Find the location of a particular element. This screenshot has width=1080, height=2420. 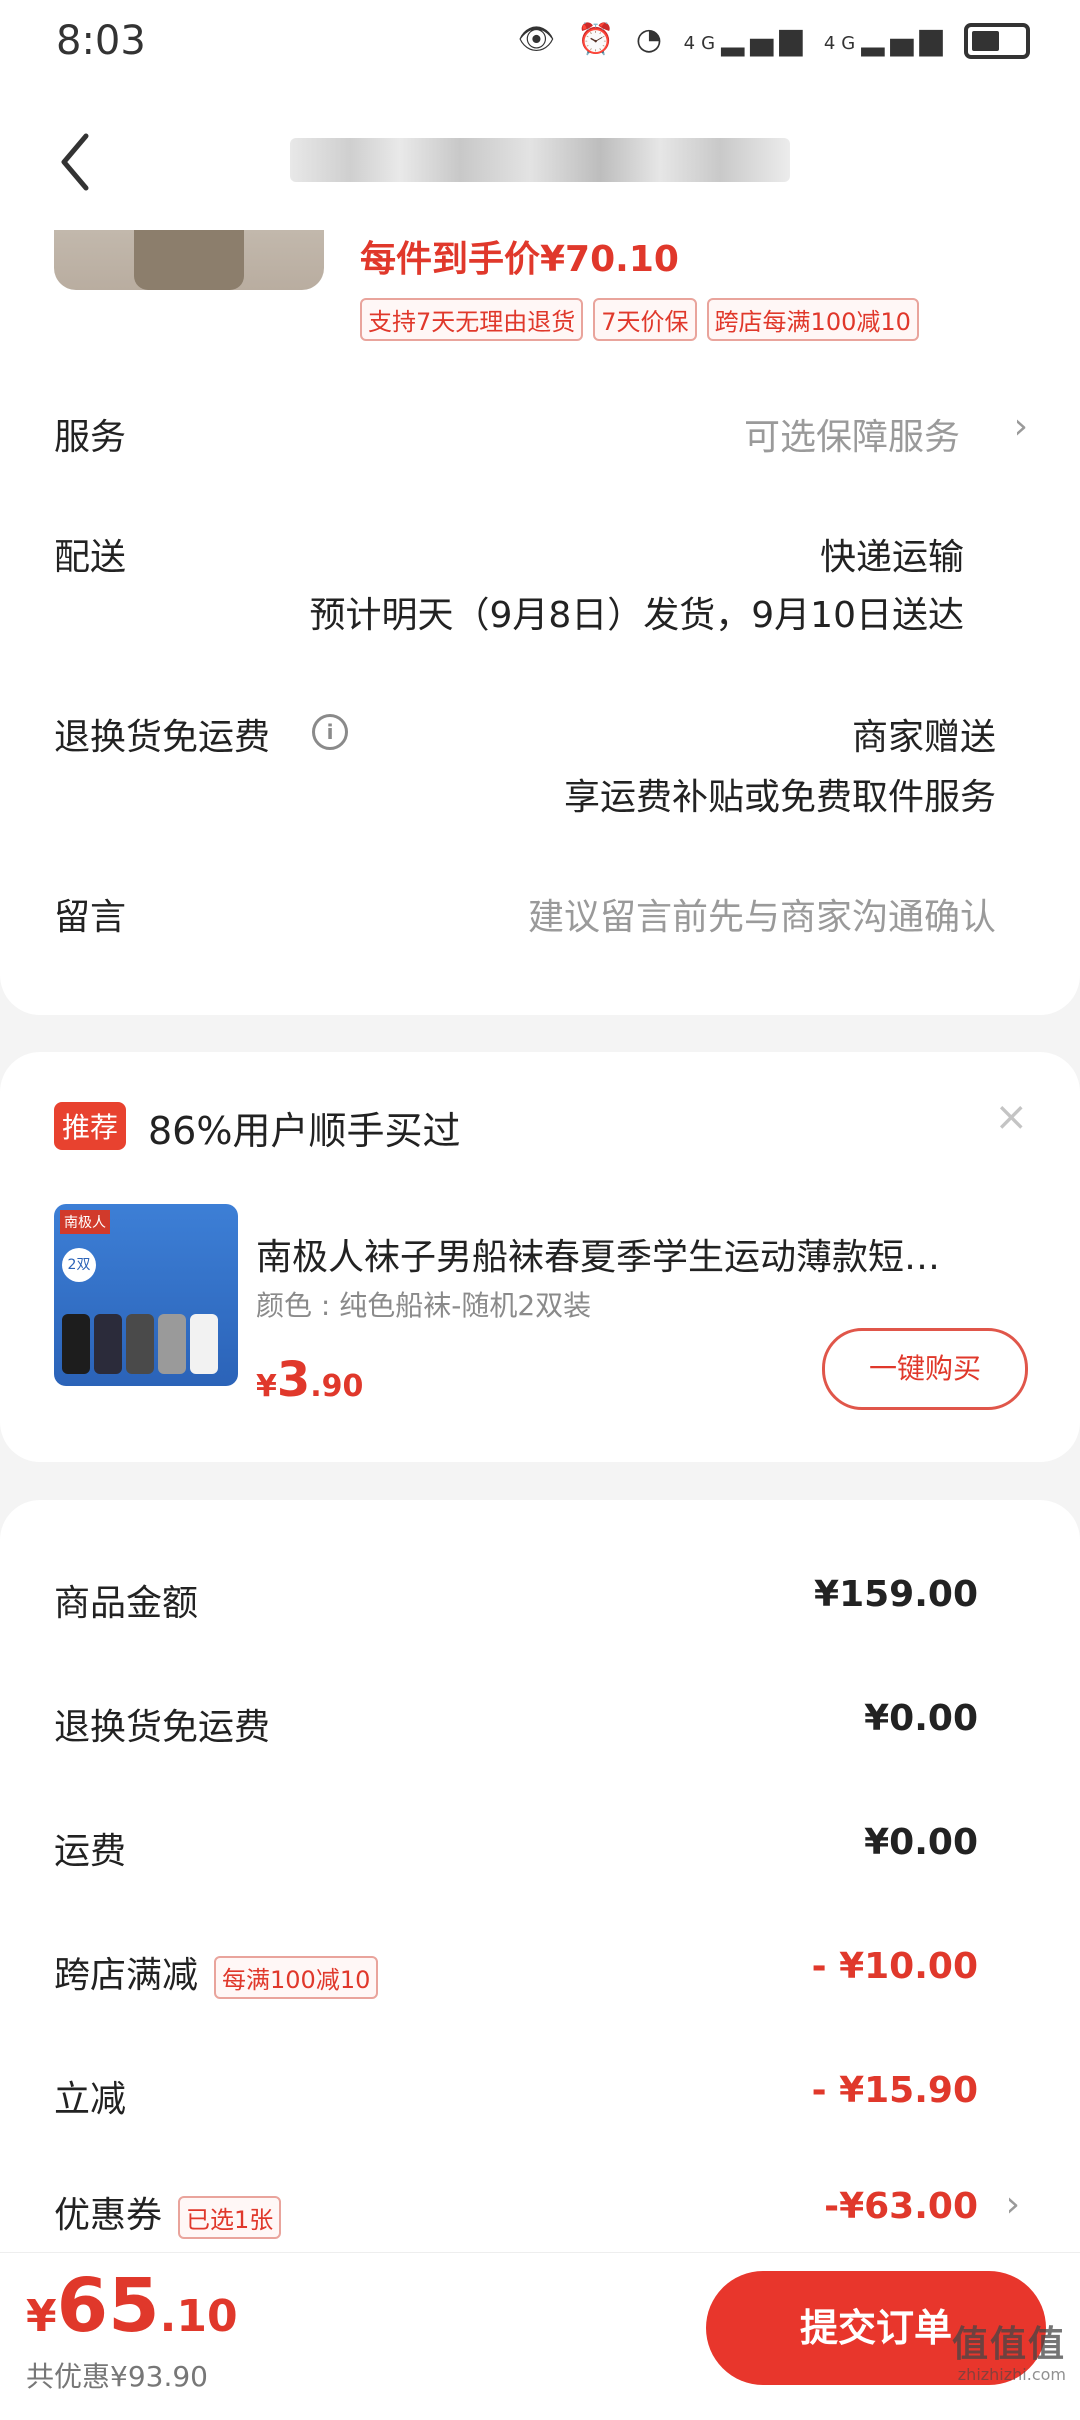

total-discount: 共优惠¥93.90 is located at coordinates (117, 2376).